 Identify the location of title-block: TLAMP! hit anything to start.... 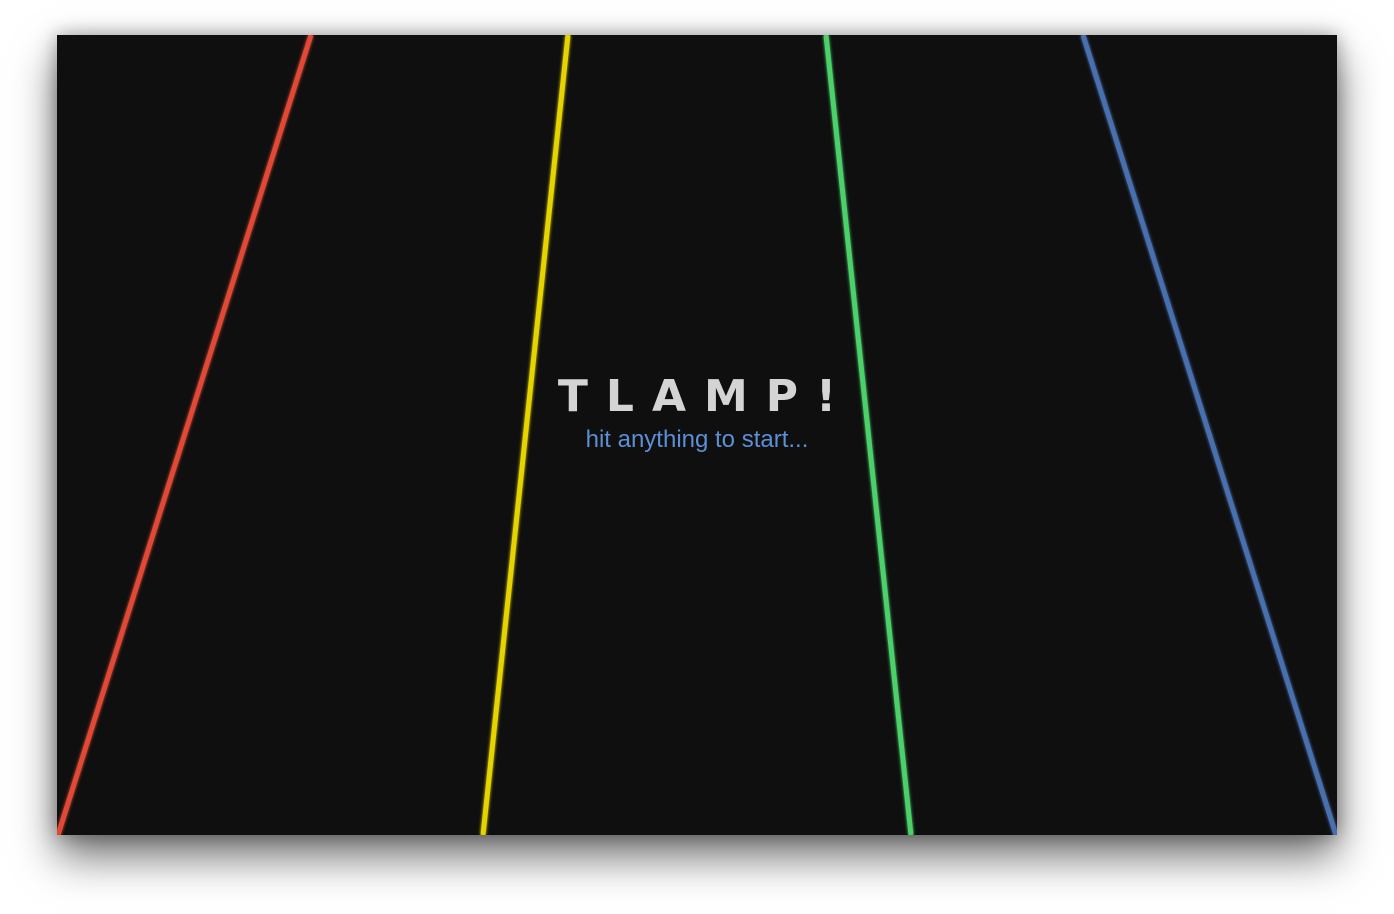
(697, 412).